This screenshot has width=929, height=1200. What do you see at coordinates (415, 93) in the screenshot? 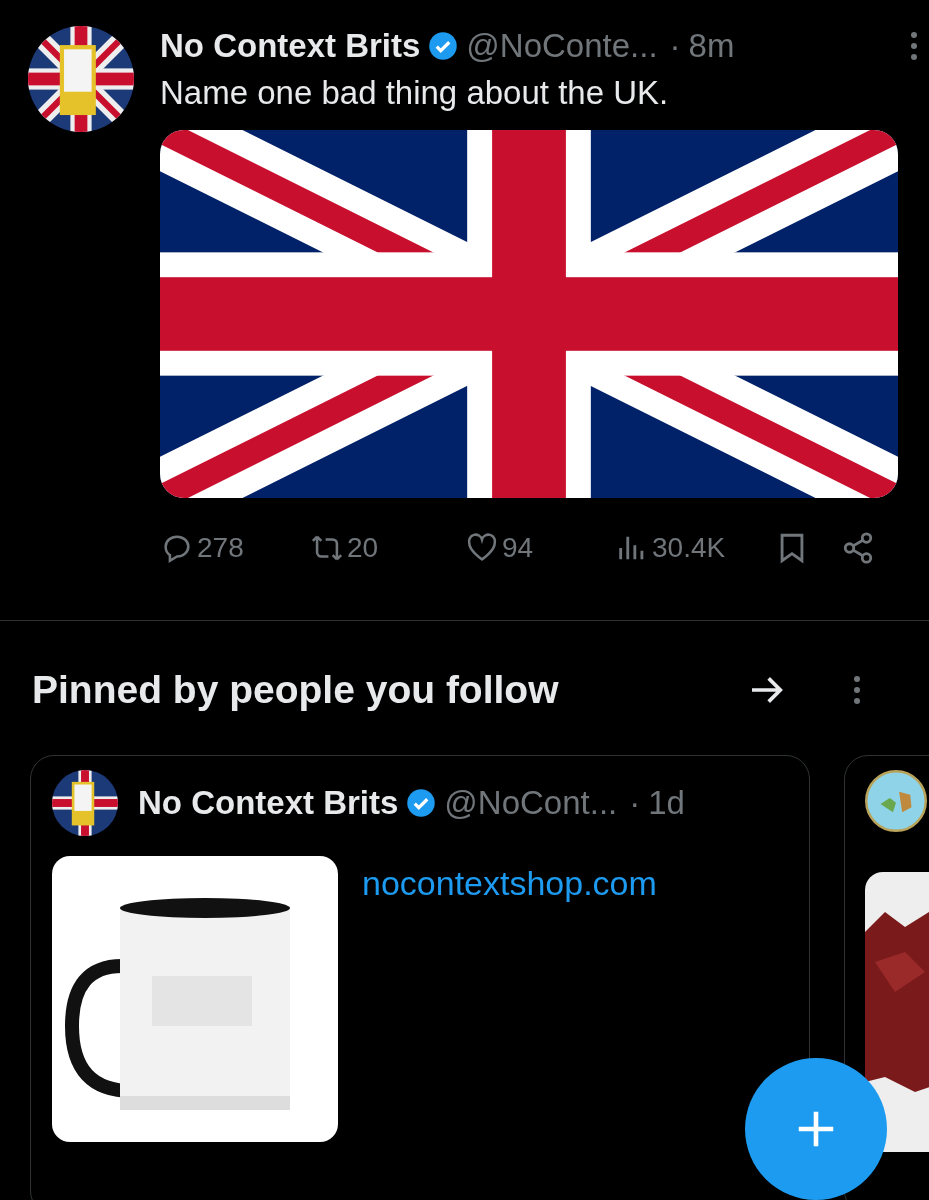
I see `post-text: Name one bad thing about the UK.` at bounding box center [415, 93].